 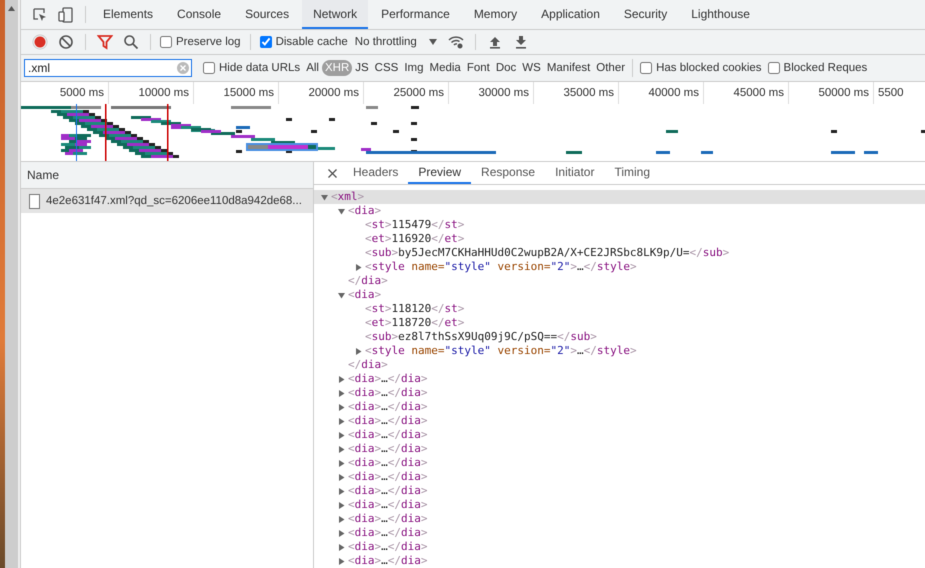 I want to click on detail-tab: Headers, so click(x=375, y=173).